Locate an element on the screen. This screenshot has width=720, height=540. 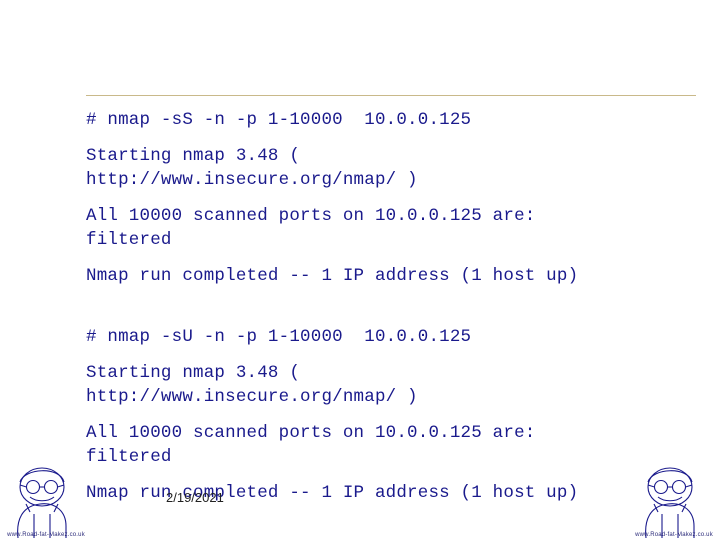
terminal-line: # nmap -sU -n -p 1-10000 10.0.0.125 is located at coordinates (279, 337).